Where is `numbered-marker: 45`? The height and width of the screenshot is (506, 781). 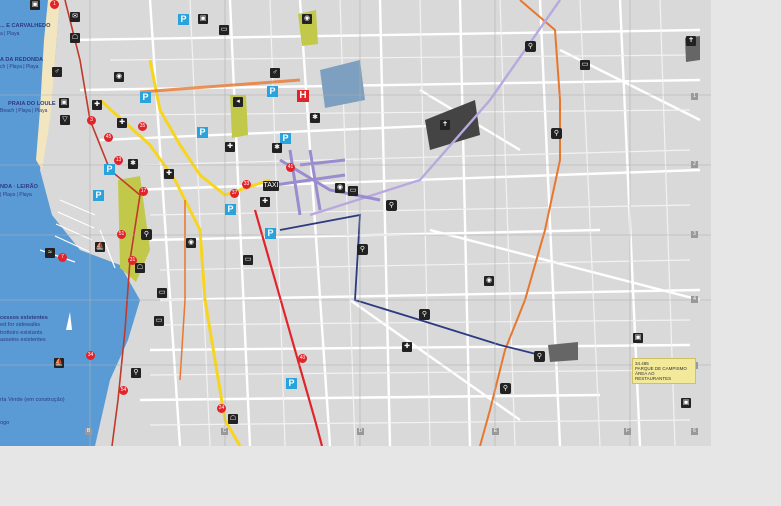
numbered-marker: 45 is located at coordinates (108, 137).